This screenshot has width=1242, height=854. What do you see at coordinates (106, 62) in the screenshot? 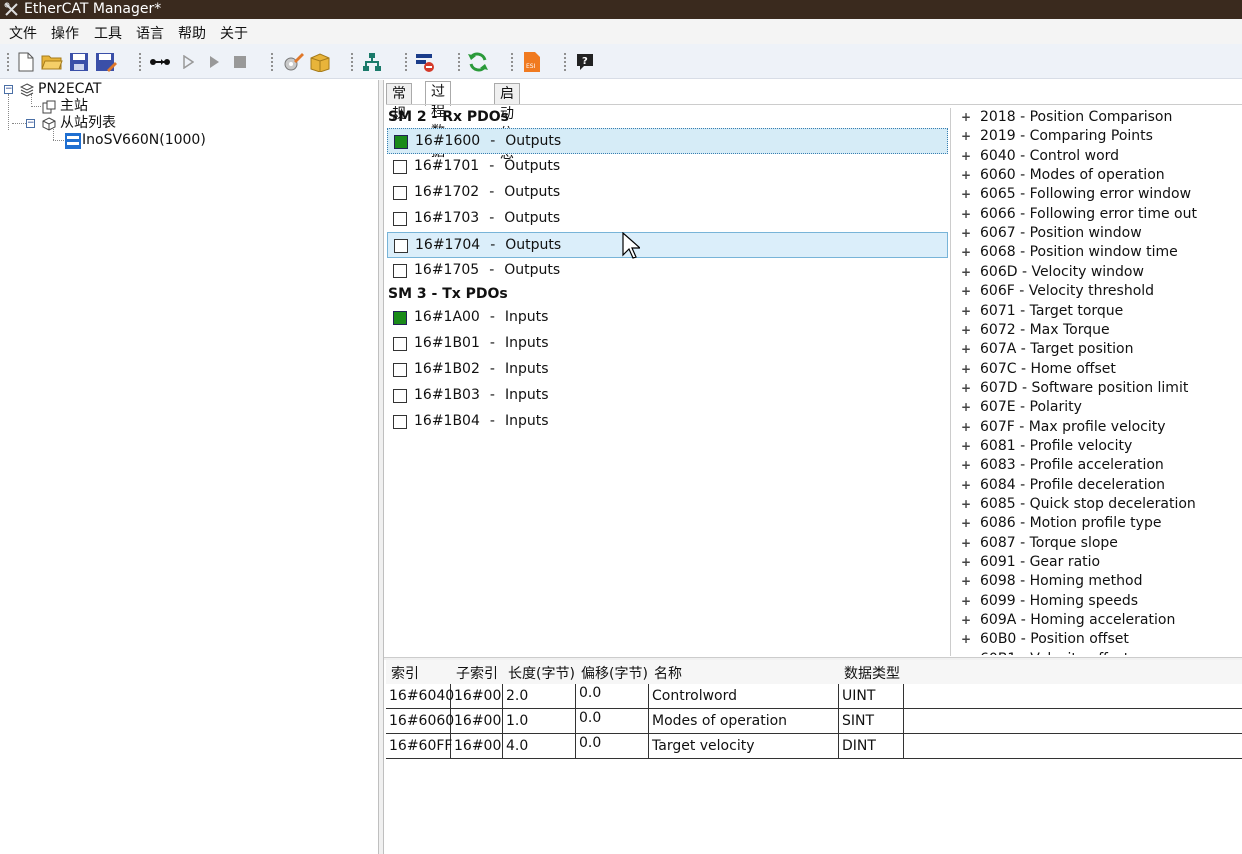
I see `save-as-icon` at bounding box center [106, 62].